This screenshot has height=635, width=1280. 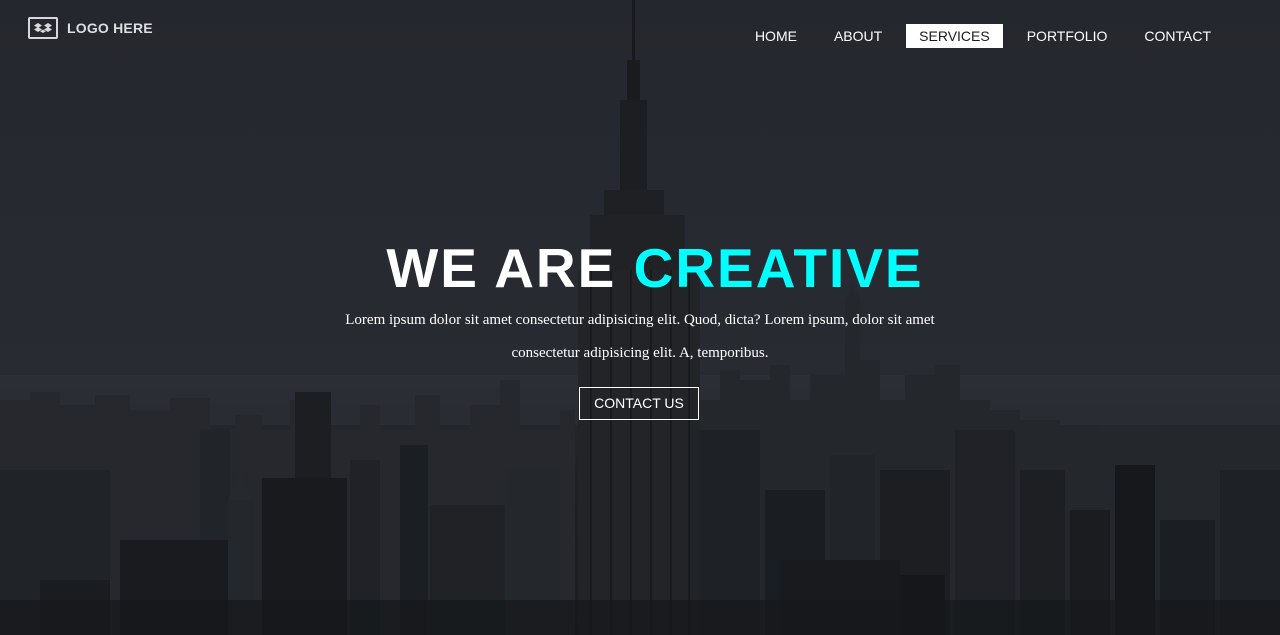 What do you see at coordinates (778, 268) in the screenshot?
I see `headline-accent-text: CREATIVE` at bounding box center [778, 268].